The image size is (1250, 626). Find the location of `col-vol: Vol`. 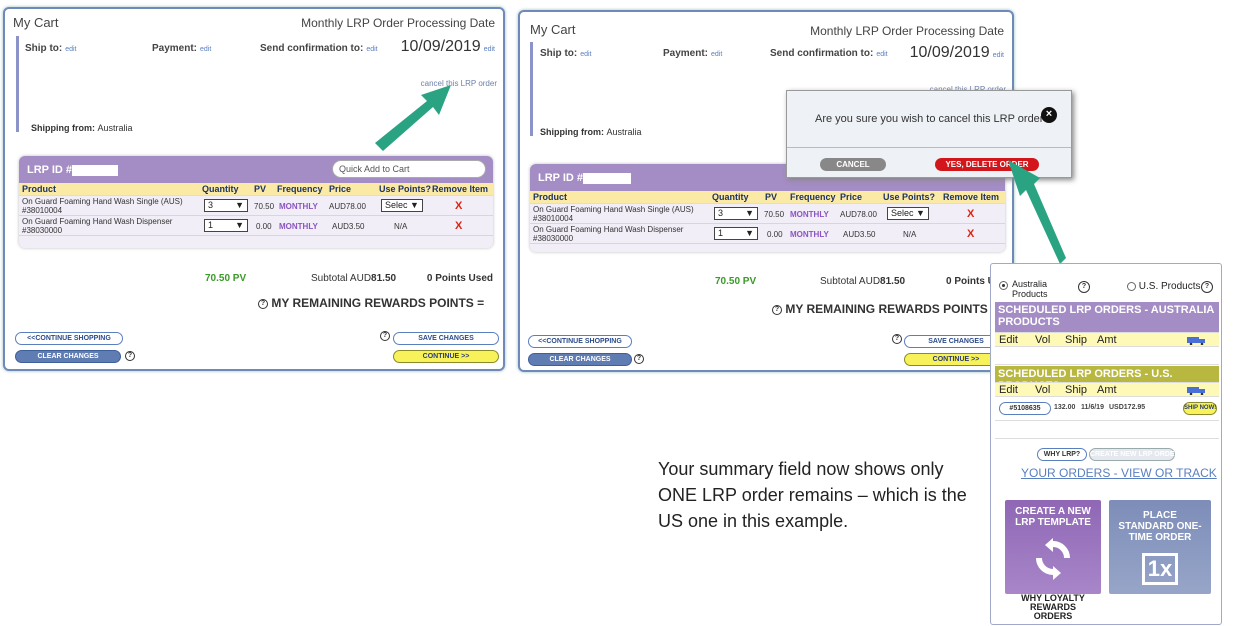

col-vol: Vol is located at coordinates (1043, 390).